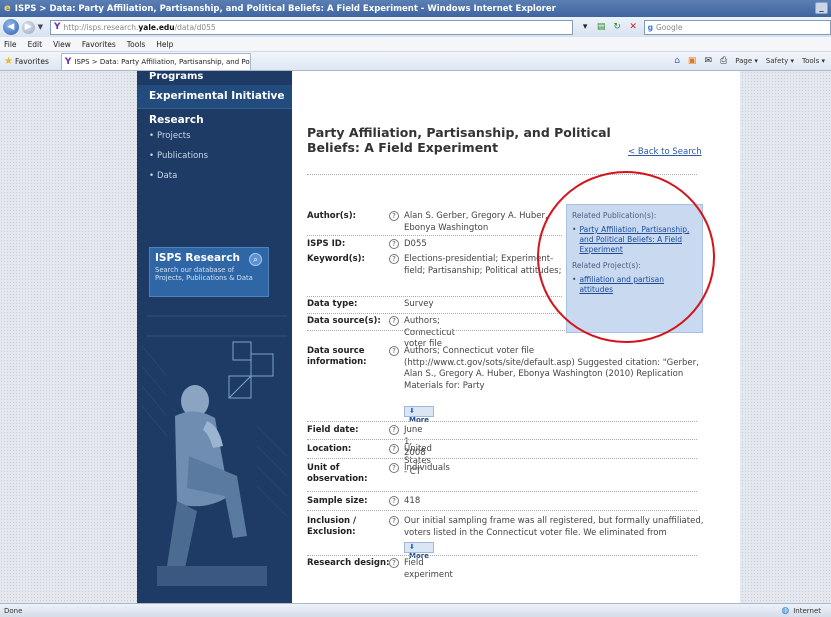 This screenshot has height=617, width=831. Describe the element at coordinates (785, 610) in the screenshot. I see `globe-icon: ◍` at that location.